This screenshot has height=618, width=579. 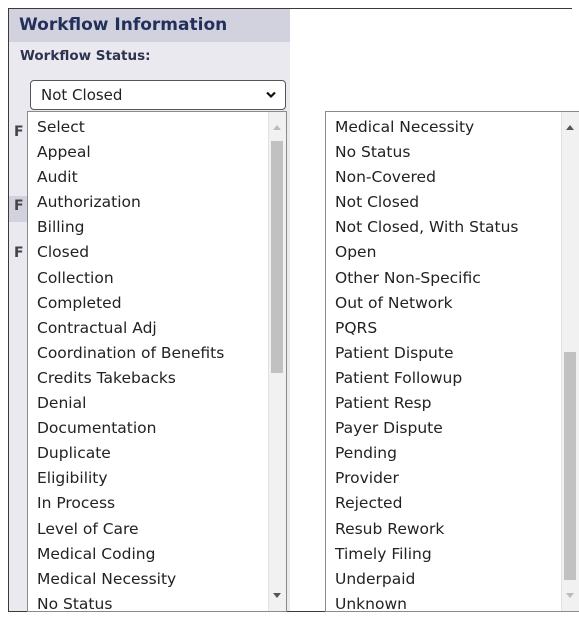 I want to click on dropdown-option: Out of Network, so click(x=427, y=303).